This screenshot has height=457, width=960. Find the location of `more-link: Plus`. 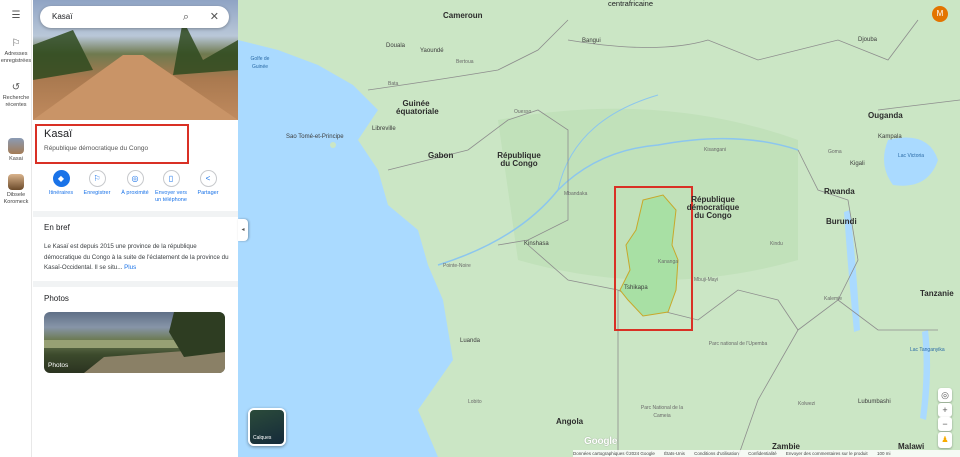

more-link: Plus is located at coordinates (130, 267).